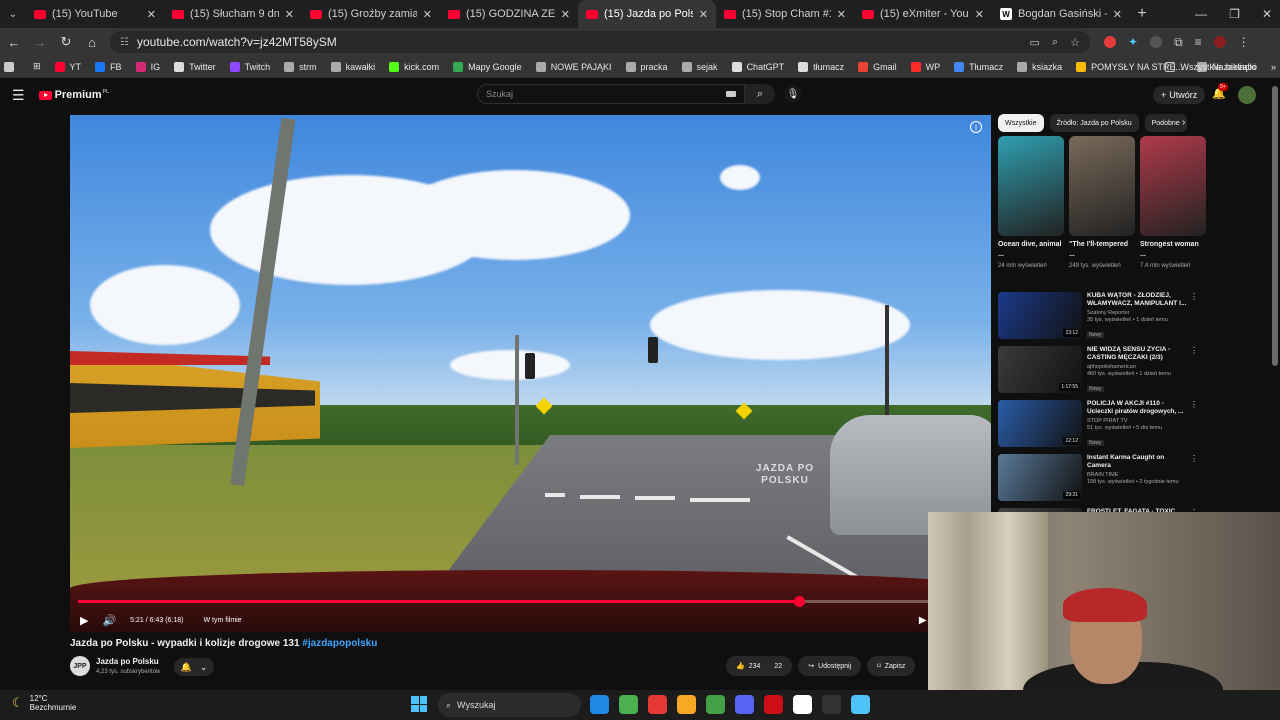 Image resolution: width=1280 pixels, height=720 pixels. I want to click on record-extension-icon, so click(1110, 42).